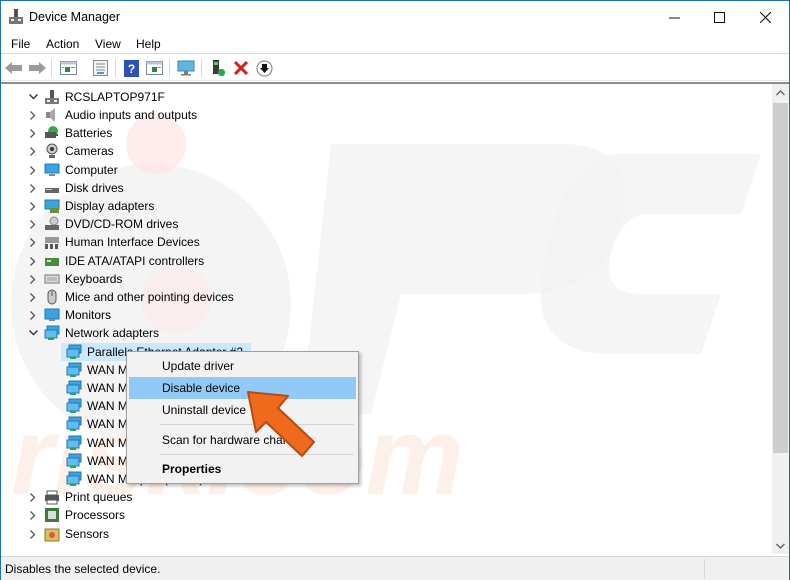  I want to click on arrow-right-icon, so click(37, 68).